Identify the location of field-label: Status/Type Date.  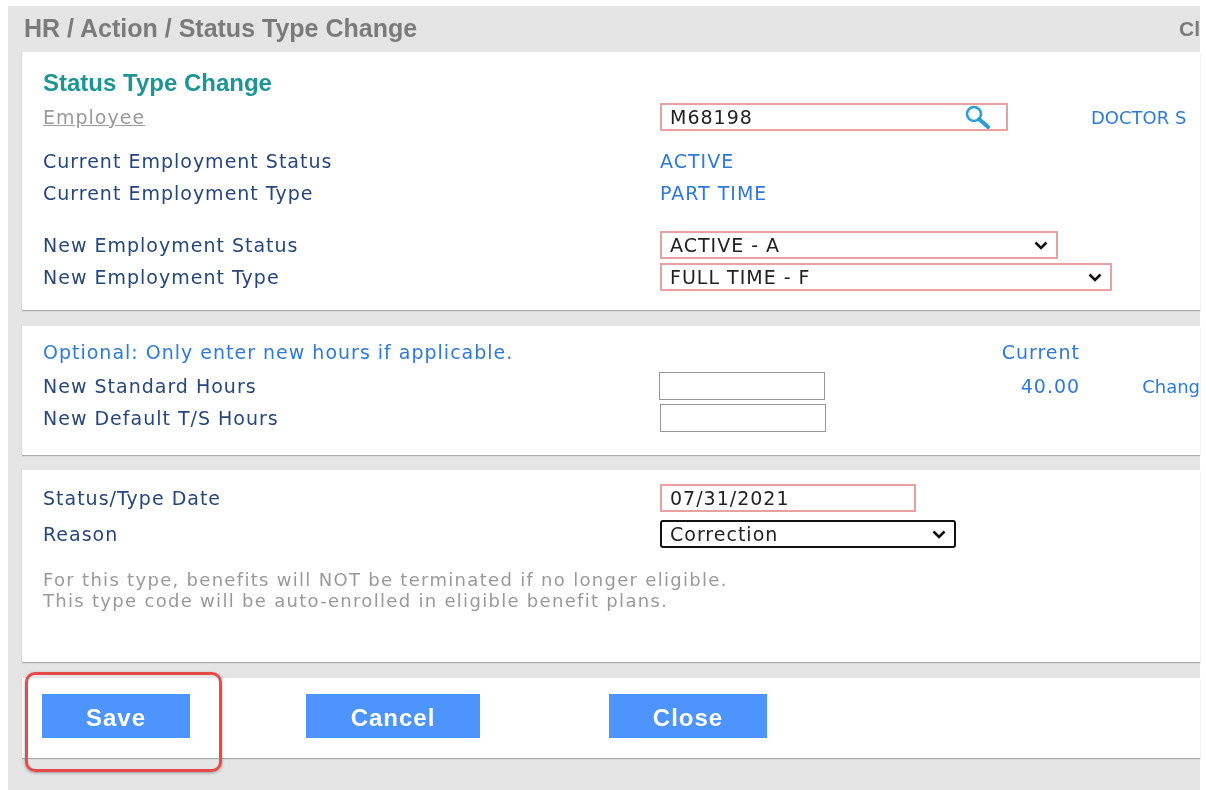
(133, 498).